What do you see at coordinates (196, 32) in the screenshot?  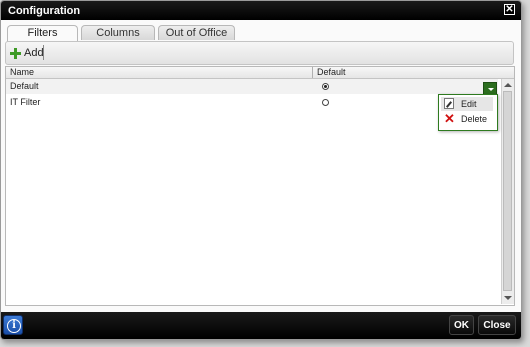 I see `tab-out-of-office: Out of Office` at bounding box center [196, 32].